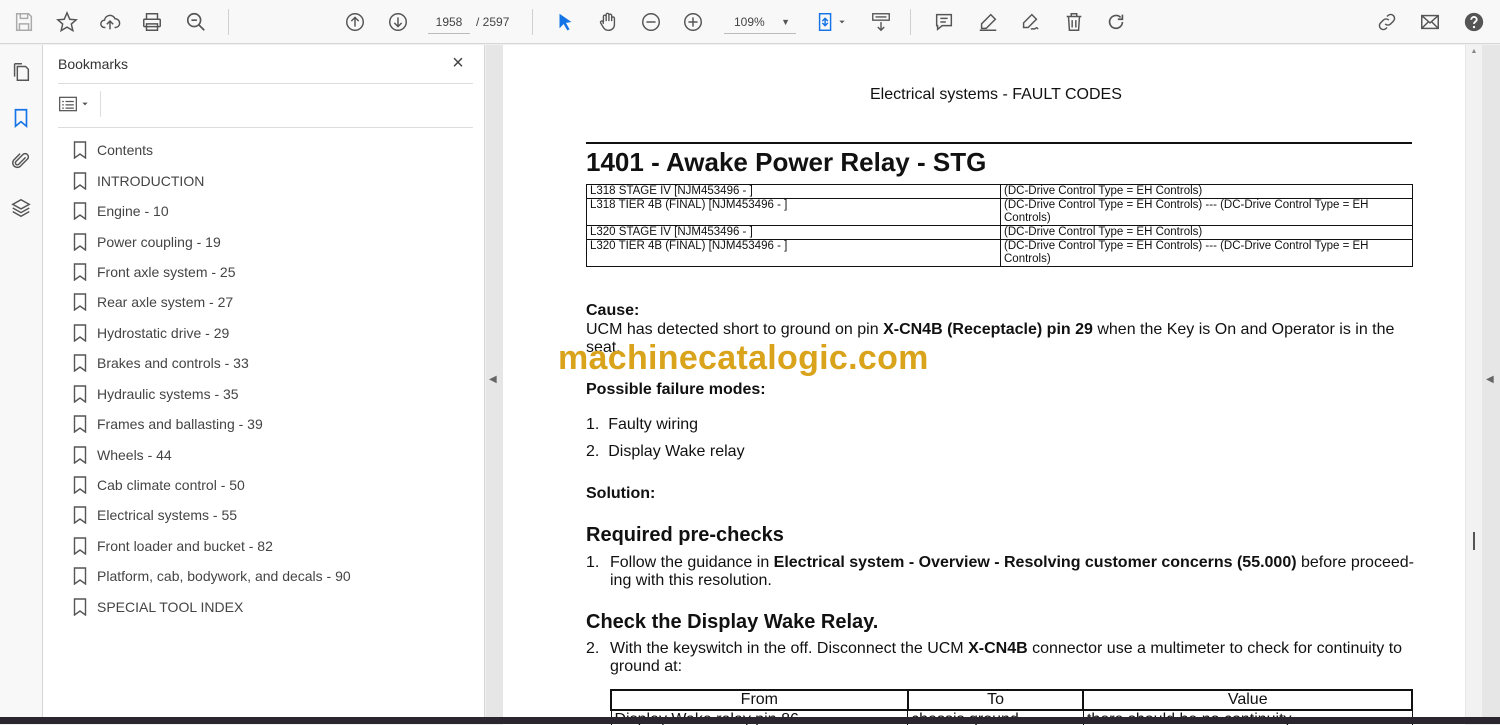 The width and height of the screenshot is (1500, 725). What do you see at coordinates (173, 363) in the screenshot?
I see `bookmark-label: Brakes and controls - 33` at bounding box center [173, 363].